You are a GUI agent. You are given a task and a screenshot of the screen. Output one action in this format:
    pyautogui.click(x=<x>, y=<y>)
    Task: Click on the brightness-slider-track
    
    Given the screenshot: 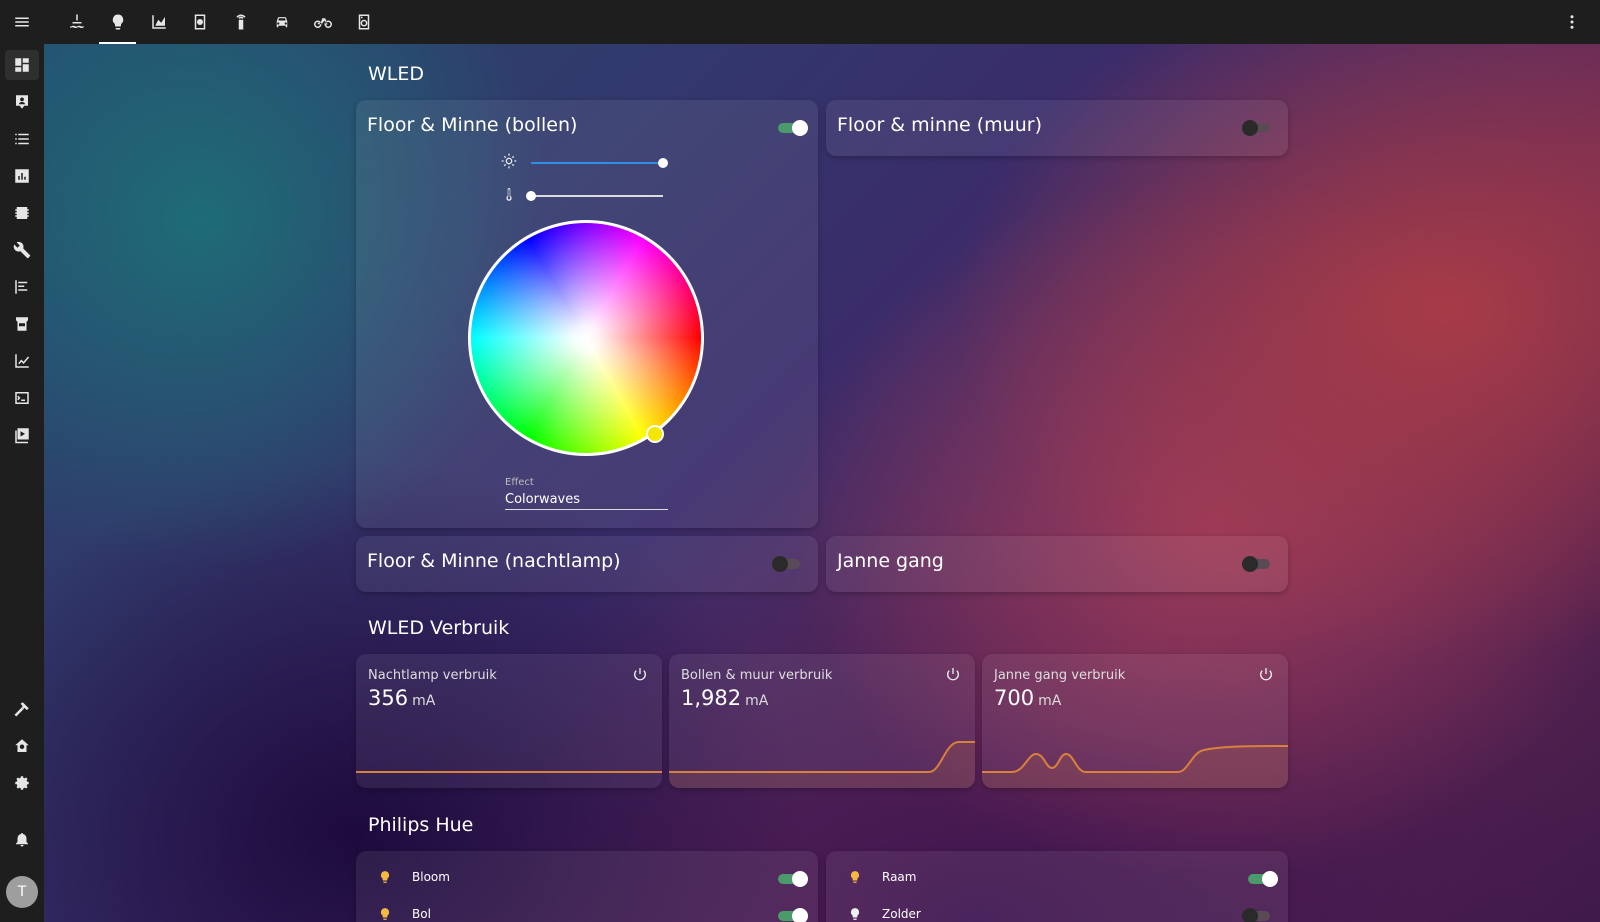 What is the action you would take?
    pyautogui.click(x=597, y=163)
    